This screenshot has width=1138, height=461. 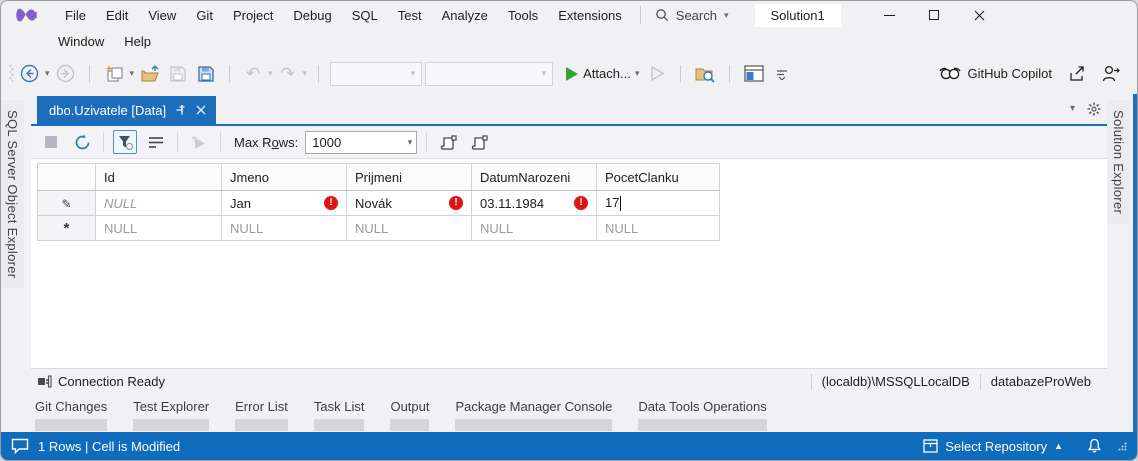 What do you see at coordinates (409, 203) in the screenshot?
I see `cell-prijmeni: Novák!` at bounding box center [409, 203].